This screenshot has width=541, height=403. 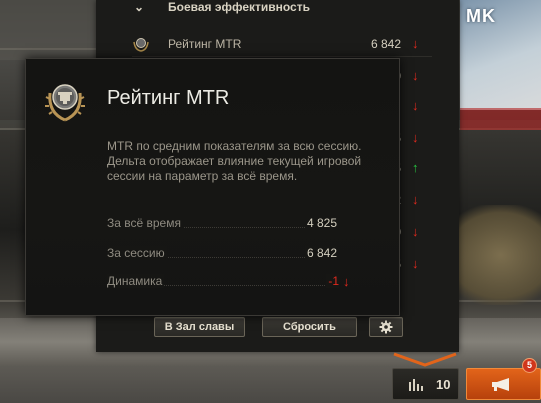 I want to click on settings-button, so click(x=386, y=327).